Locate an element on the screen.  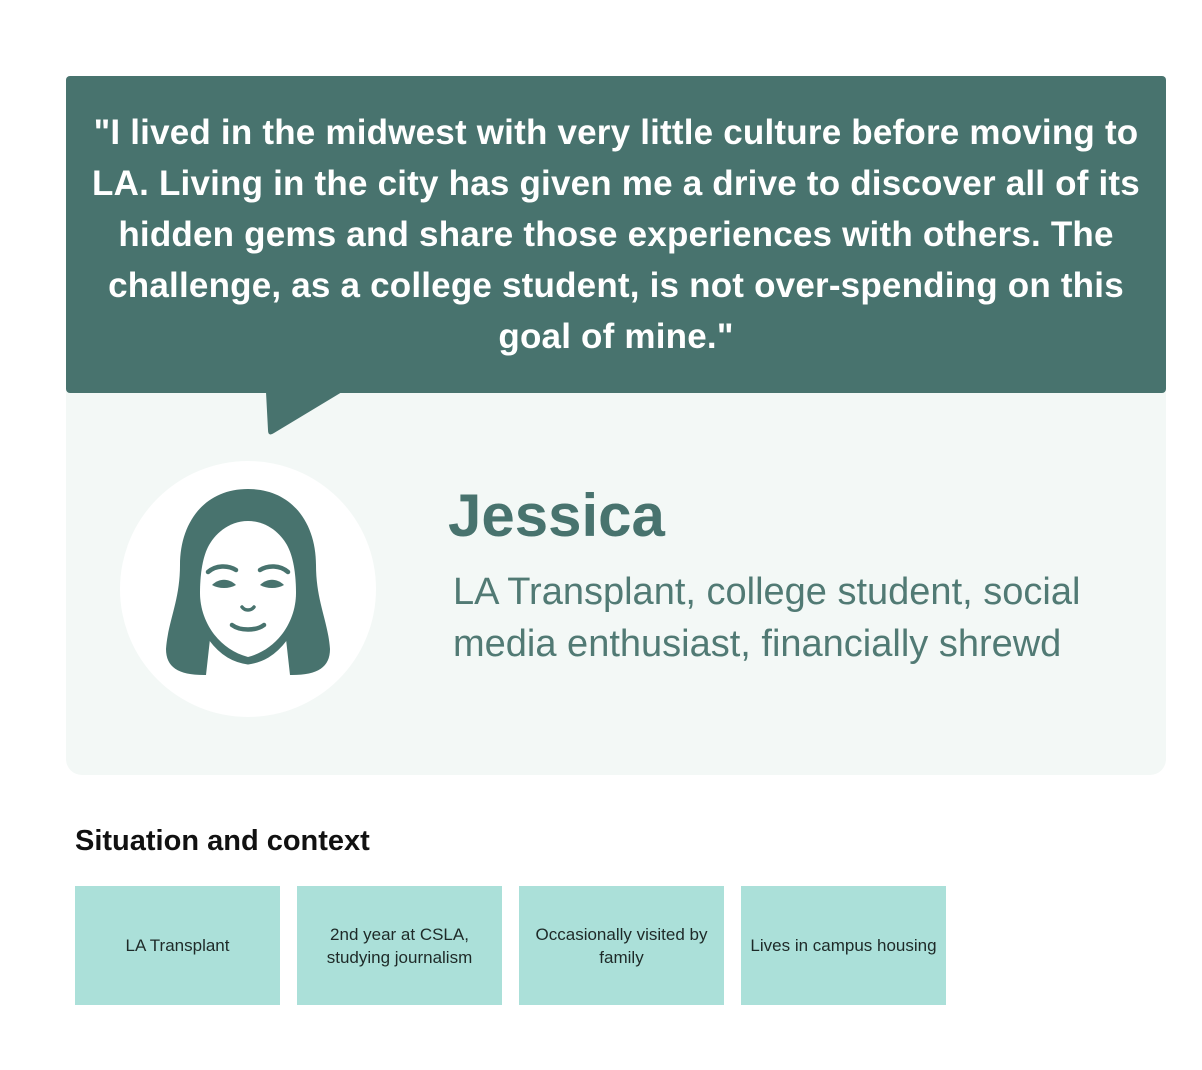
context-card: 2nd year at CSLA, studying journalism is located at coordinates (399, 945).